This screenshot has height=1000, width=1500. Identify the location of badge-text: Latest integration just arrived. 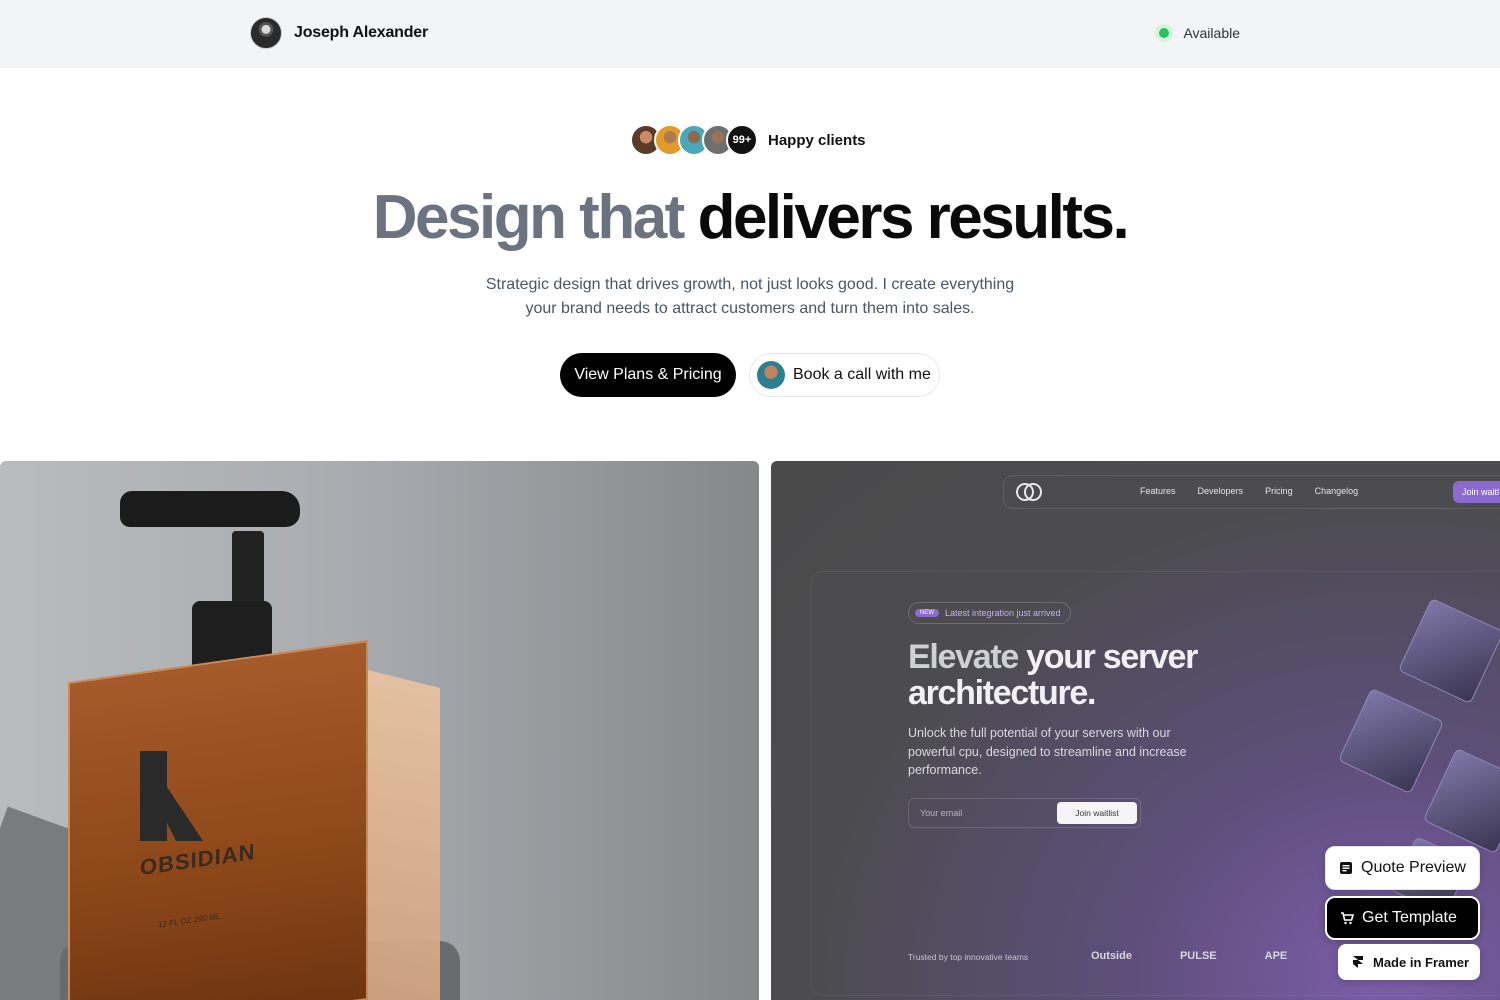
(1003, 613).